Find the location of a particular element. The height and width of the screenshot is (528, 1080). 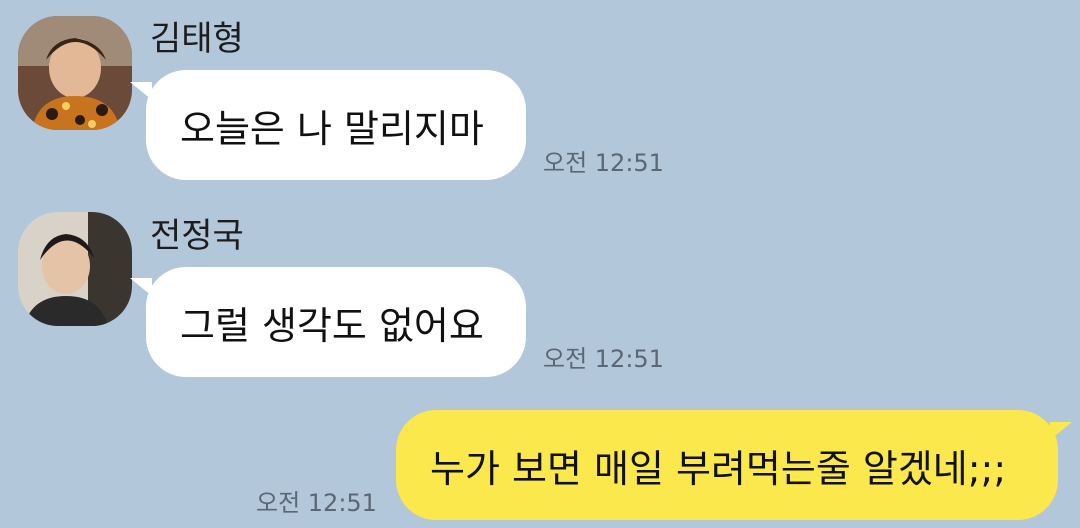

message-bubble: 오늘은 나 말리지마 is located at coordinates (336, 125).